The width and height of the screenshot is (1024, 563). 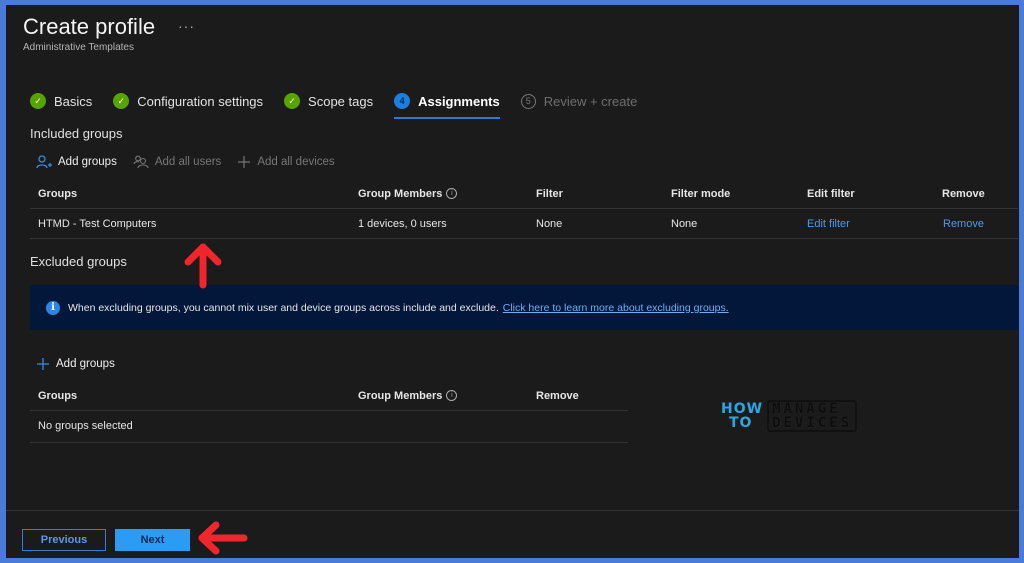 I want to click on step-review-create: 5 Review + create, so click(x=579, y=101).